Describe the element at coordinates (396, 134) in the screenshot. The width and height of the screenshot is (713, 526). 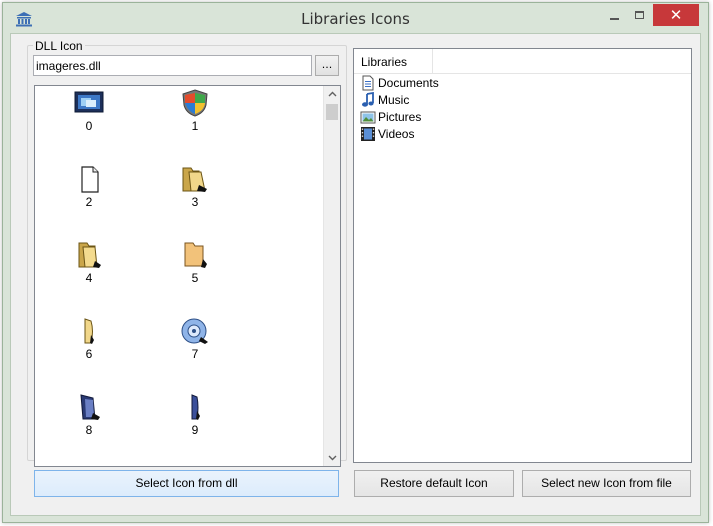
I see `library-item-label: Videos` at that location.